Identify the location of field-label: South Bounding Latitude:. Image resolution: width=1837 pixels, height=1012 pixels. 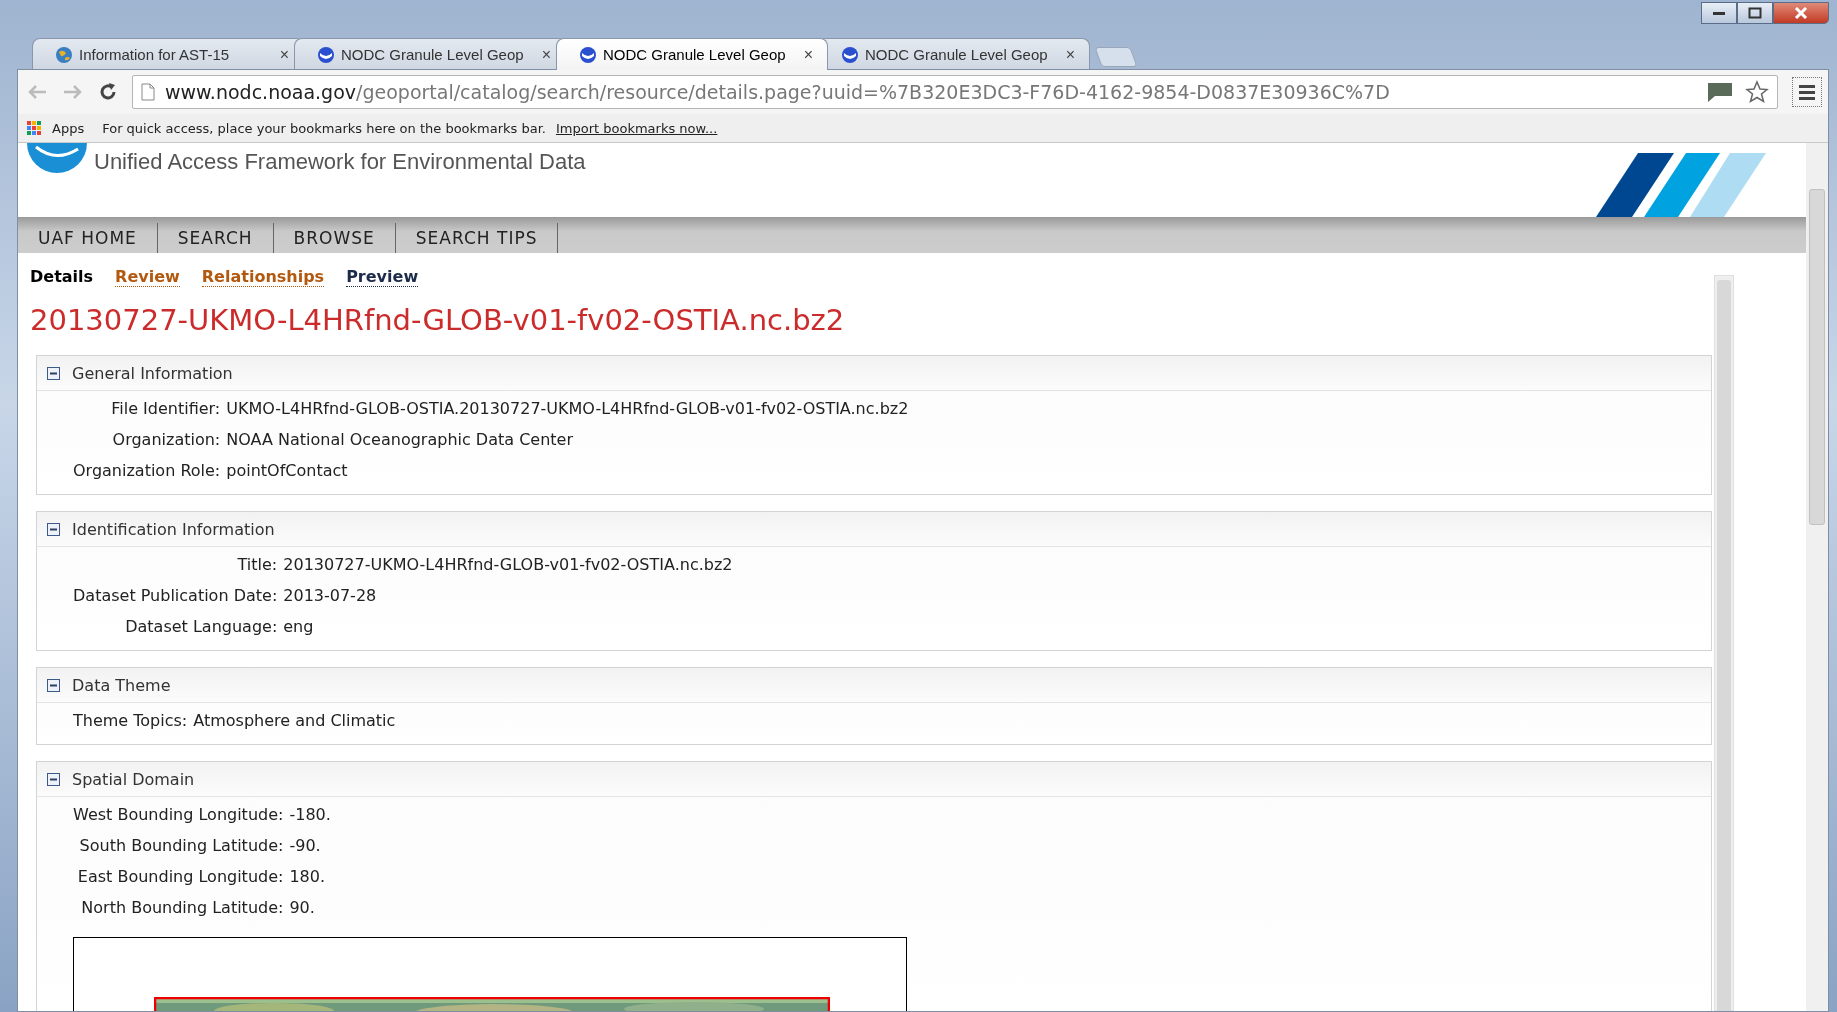
(181, 845).